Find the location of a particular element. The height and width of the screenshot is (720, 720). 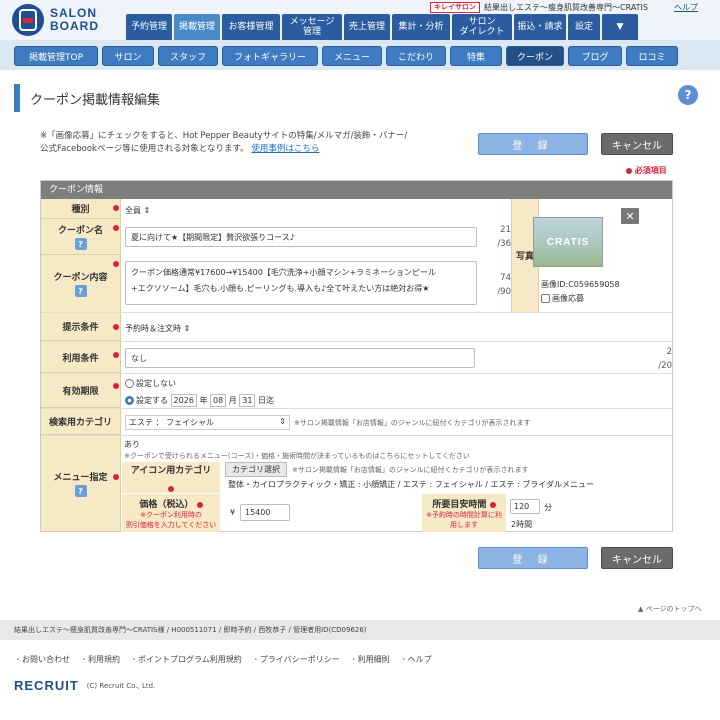

validity-set-option: 設定する 2026 年 08 月 31 日迄 is located at coordinates (199, 400).